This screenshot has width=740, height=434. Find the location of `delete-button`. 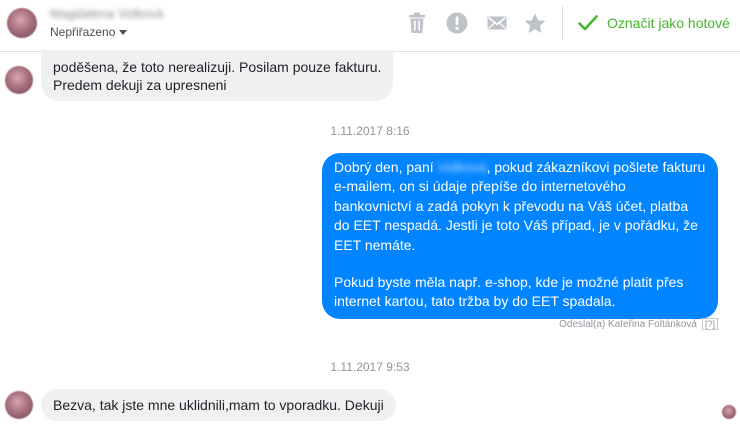

delete-button is located at coordinates (417, 23).